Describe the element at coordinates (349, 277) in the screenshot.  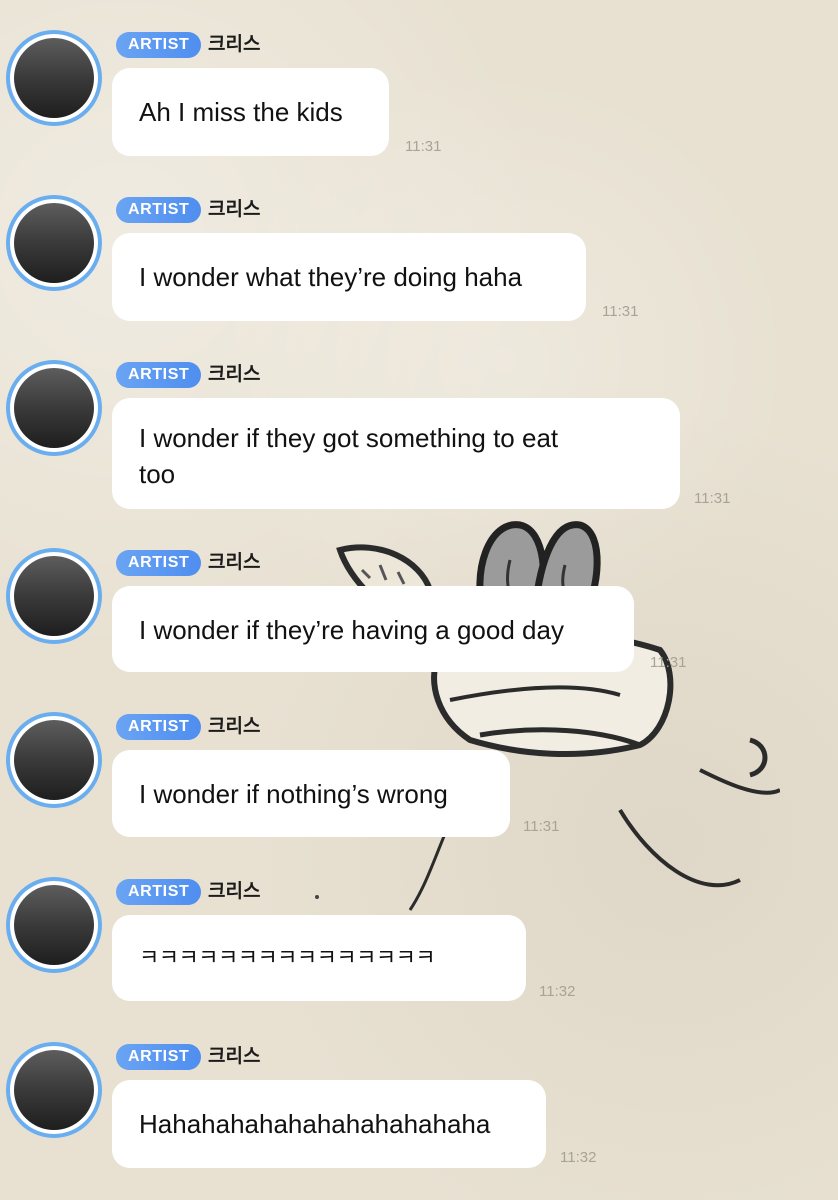
I see `message-bubble: I wonder what they’re doing haha` at that location.